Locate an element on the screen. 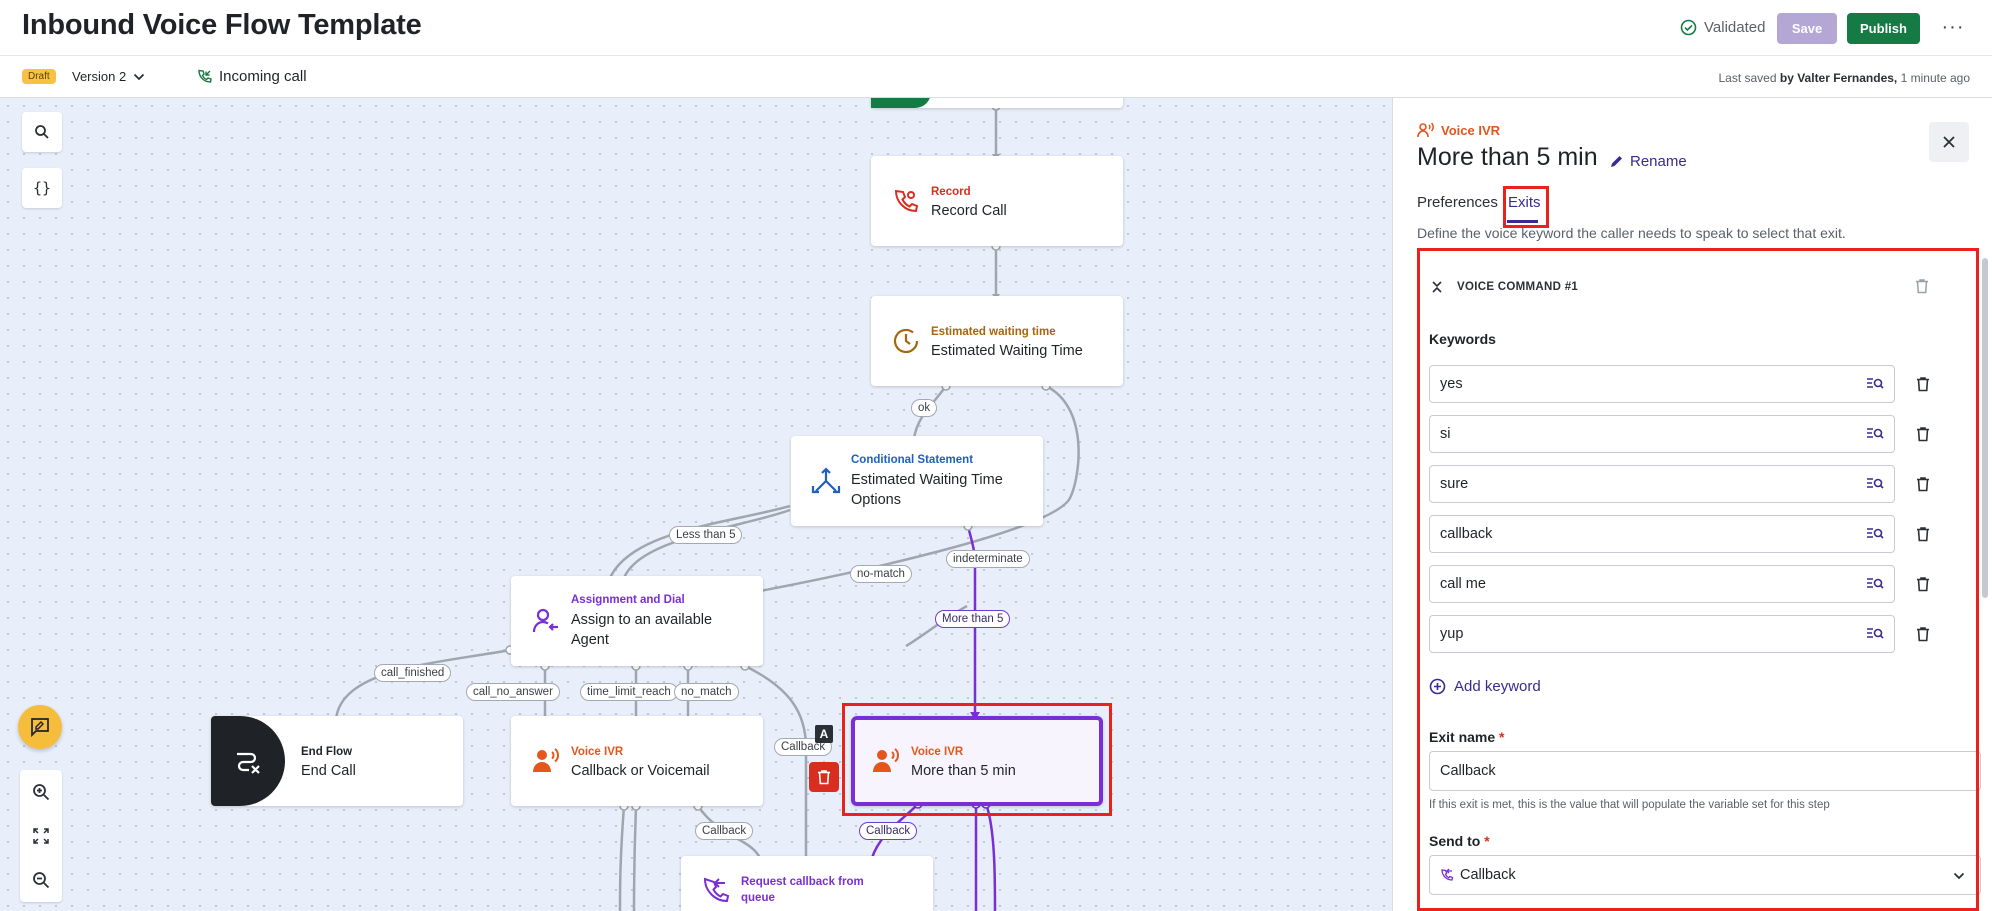 Image resolution: width=1992 pixels, height=911 pixels. status-badge: Draft is located at coordinates (39, 76).